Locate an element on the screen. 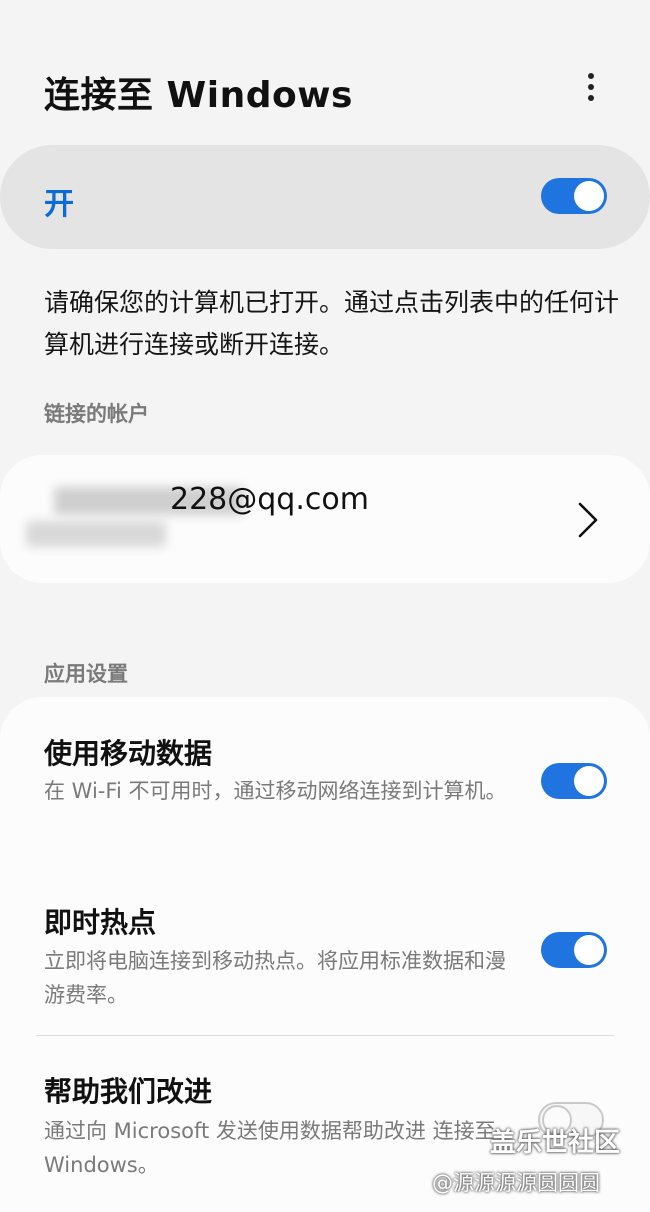 The width and height of the screenshot is (650, 1212). watermark-username: @源源源源圆圆圆 is located at coordinates (516, 1183).